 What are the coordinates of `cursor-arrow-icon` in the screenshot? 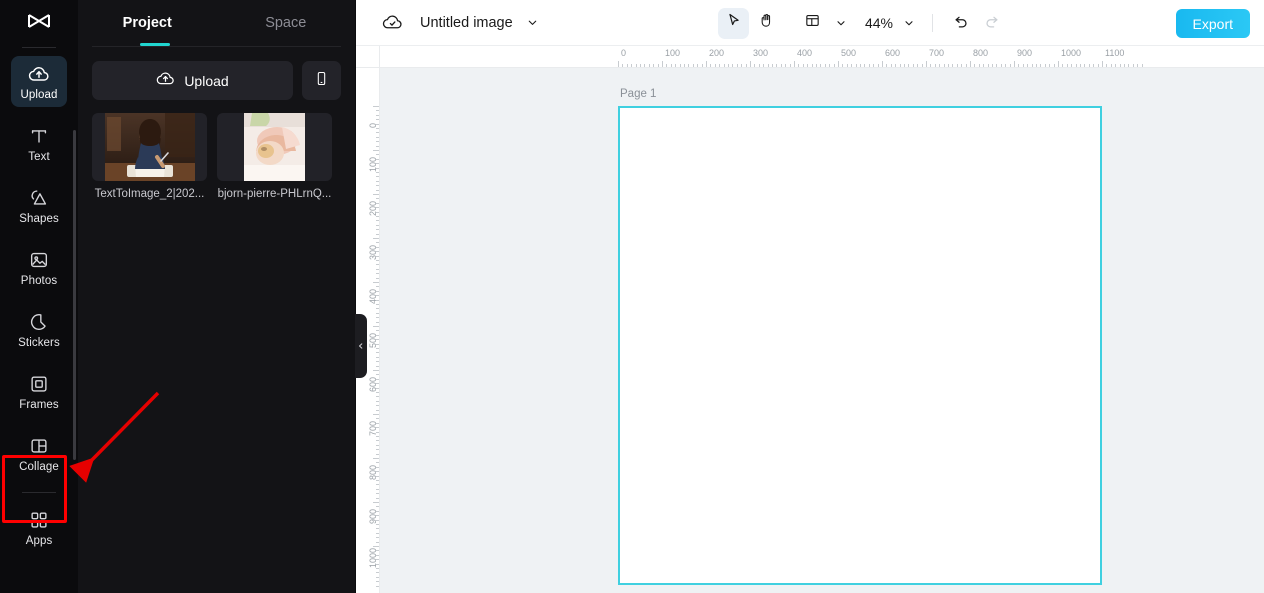 It's located at (733, 23).